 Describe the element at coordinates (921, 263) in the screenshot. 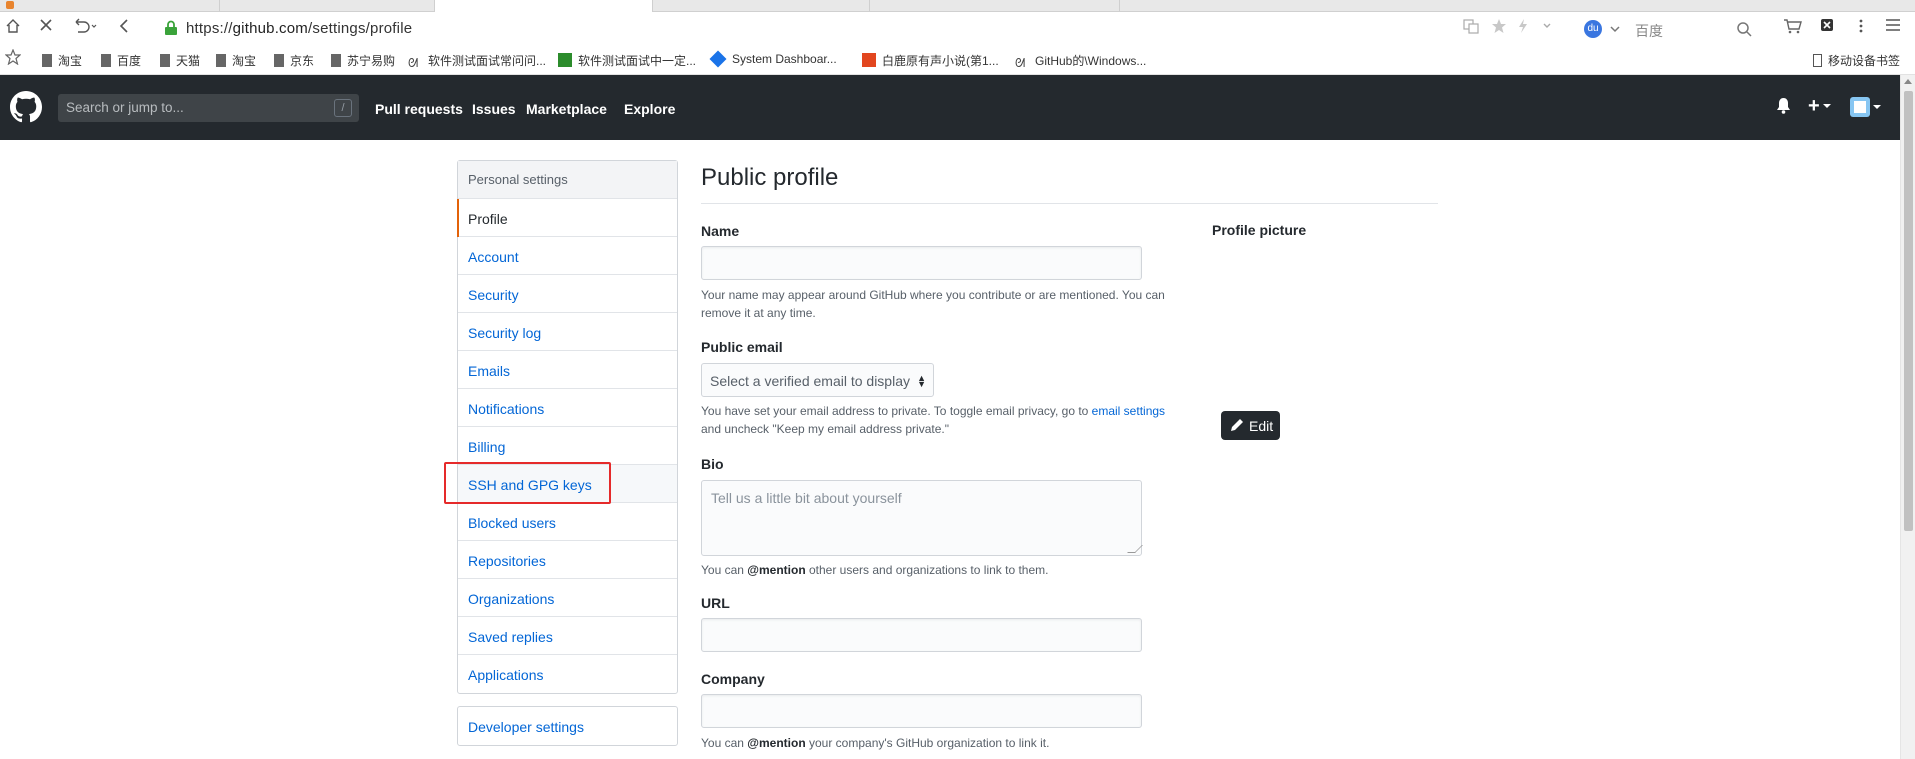

I see `name-field` at that location.